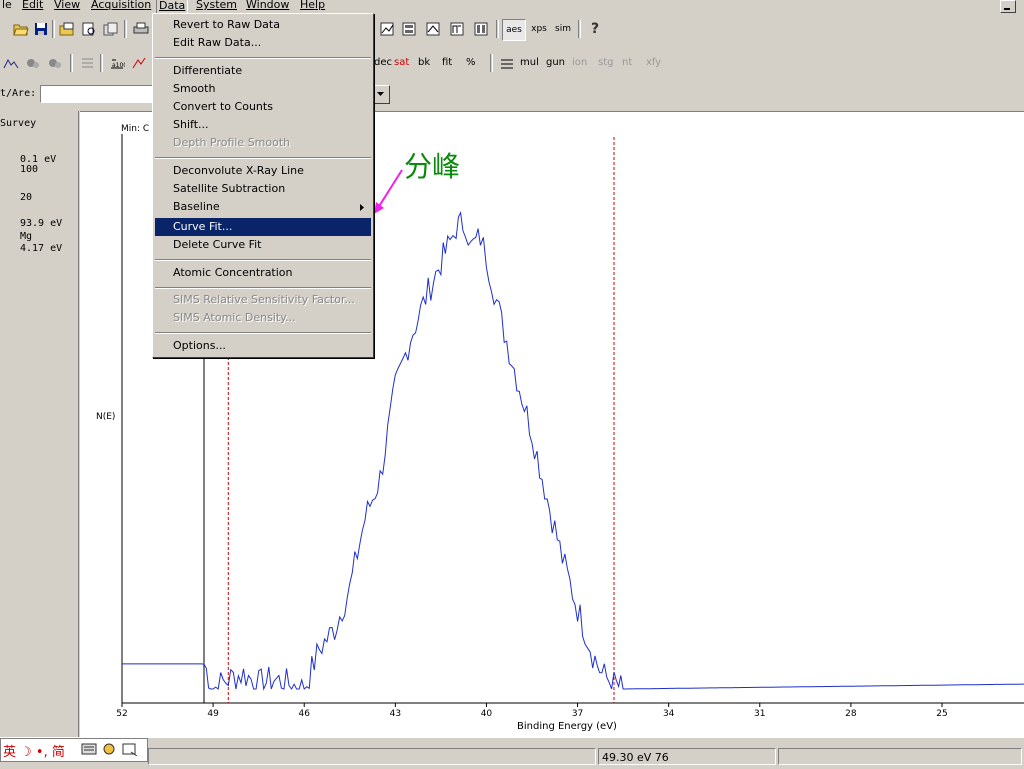 The image size is (1024, 769). I want to click on x-tick-label: 31, so click(759, 714).